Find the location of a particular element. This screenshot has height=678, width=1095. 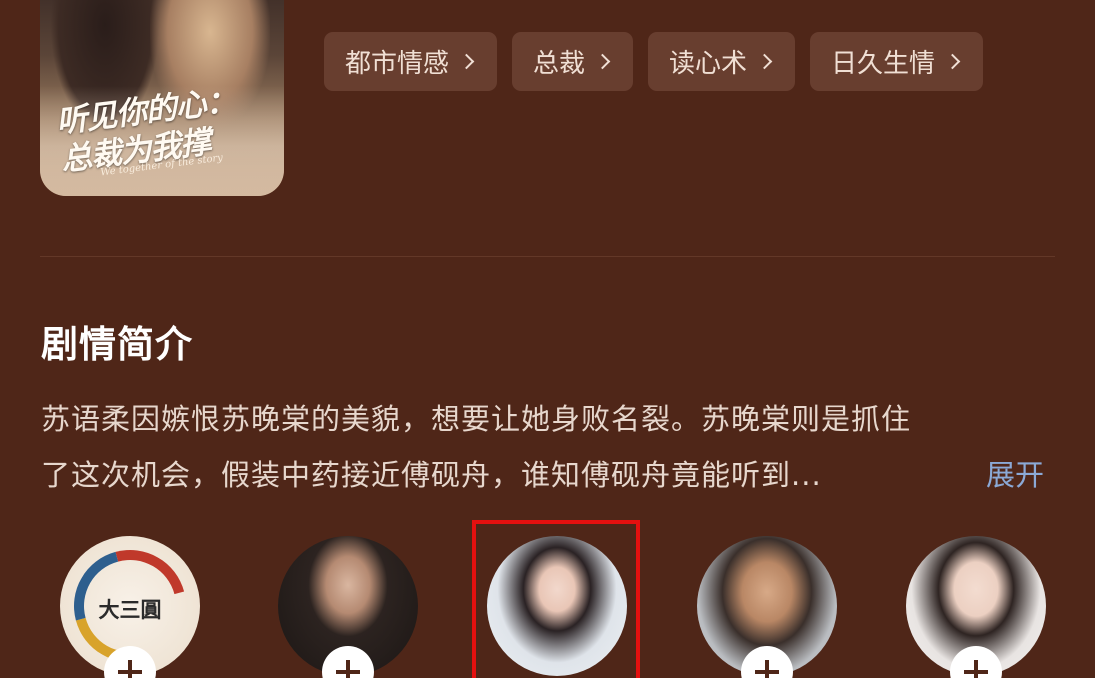

tag-label: 读心术 is located at coordinates (708, 64).